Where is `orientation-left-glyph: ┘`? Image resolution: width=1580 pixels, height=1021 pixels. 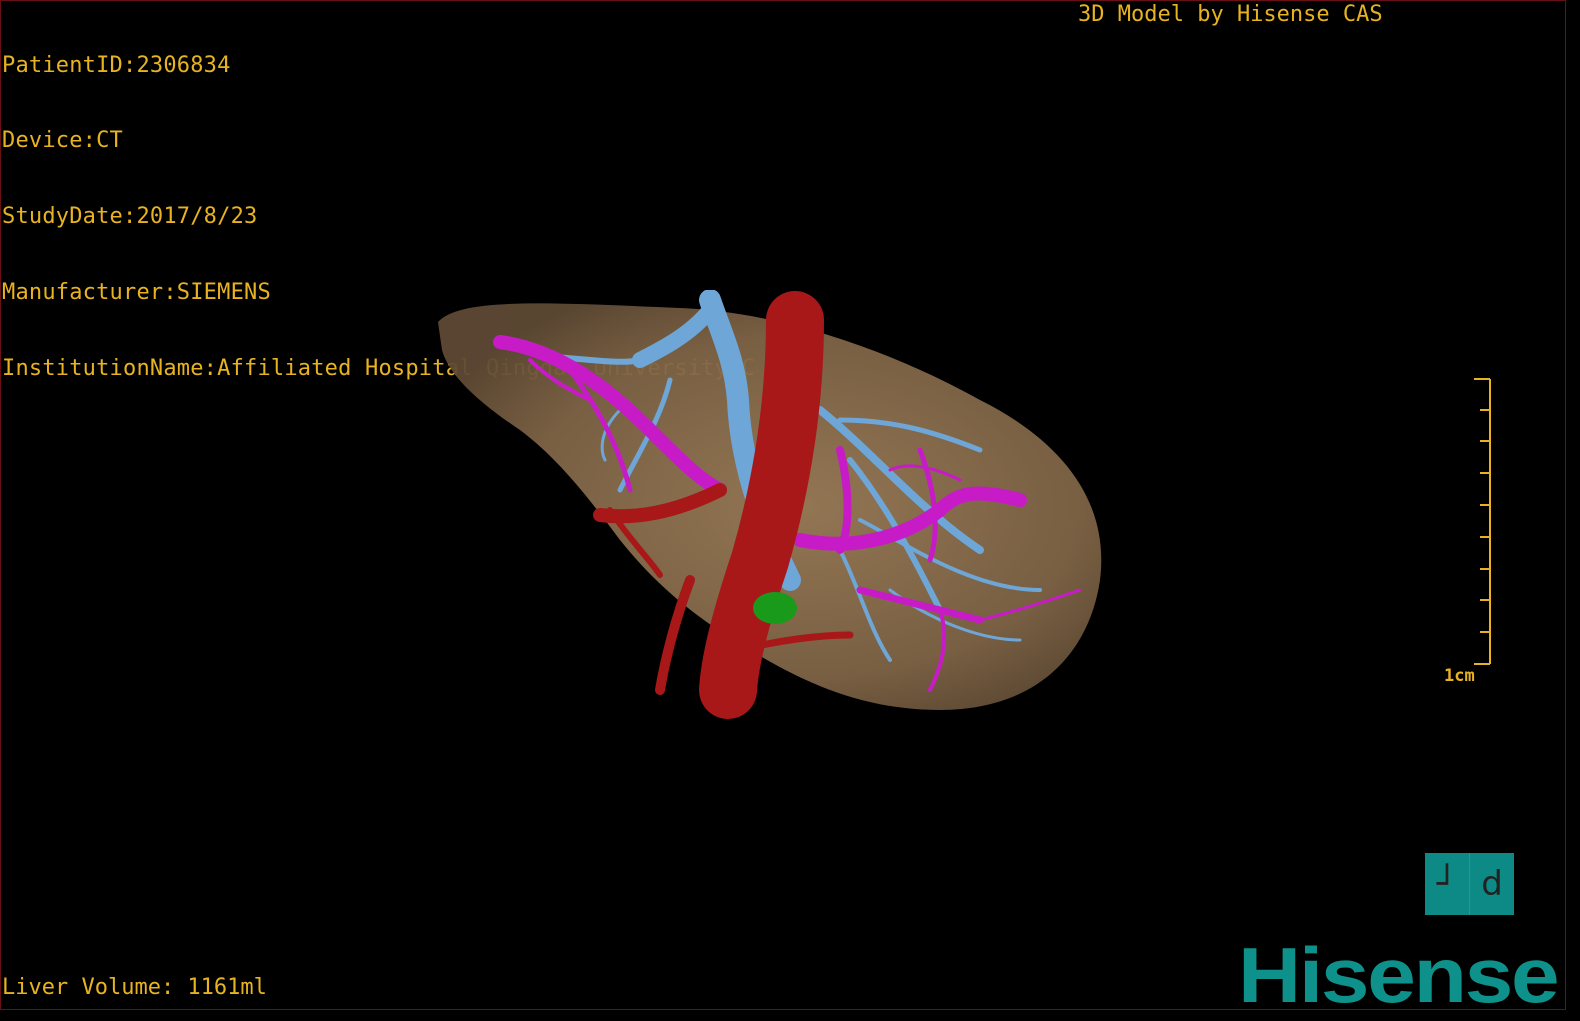 orientation-left-glyph: ┘ is located at coordinates (1447, 884).